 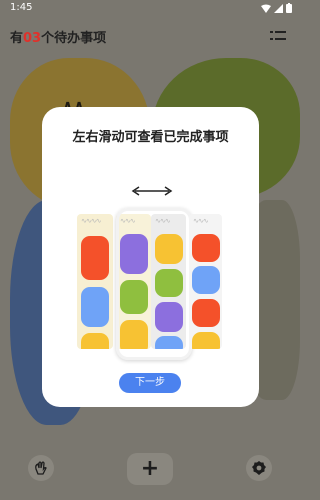 I want to click on todo-count-title: 有03个待办事项, so click(x=58, y=36).